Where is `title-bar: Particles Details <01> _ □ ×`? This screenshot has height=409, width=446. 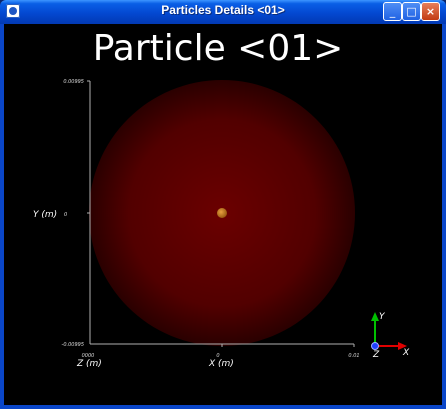 title-bar: Particles Details <01> _ □ × is located at coordinates (223, 12).